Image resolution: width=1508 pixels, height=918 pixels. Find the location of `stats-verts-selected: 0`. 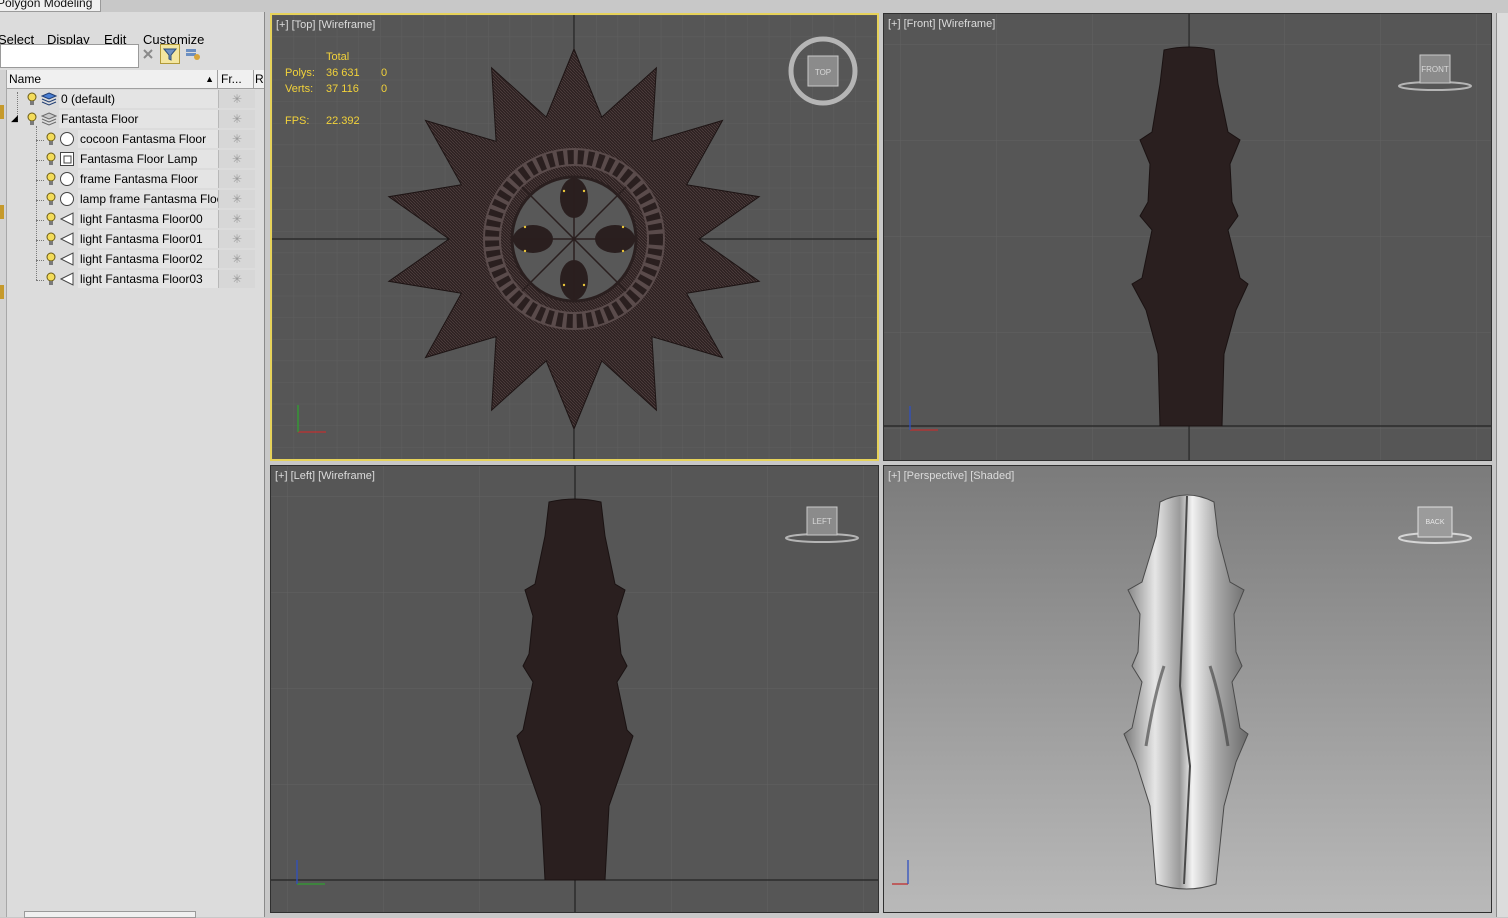

stats-verts-selected: 0 is located at coordinates (384, 89).